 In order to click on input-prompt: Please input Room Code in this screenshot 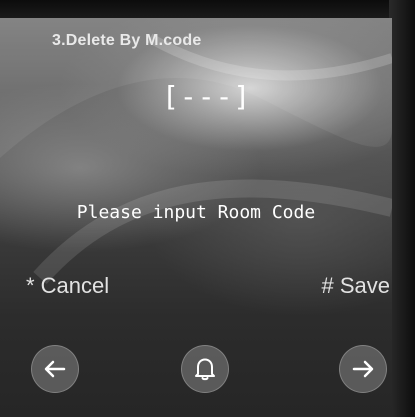, I will do `click(196, 212)`.